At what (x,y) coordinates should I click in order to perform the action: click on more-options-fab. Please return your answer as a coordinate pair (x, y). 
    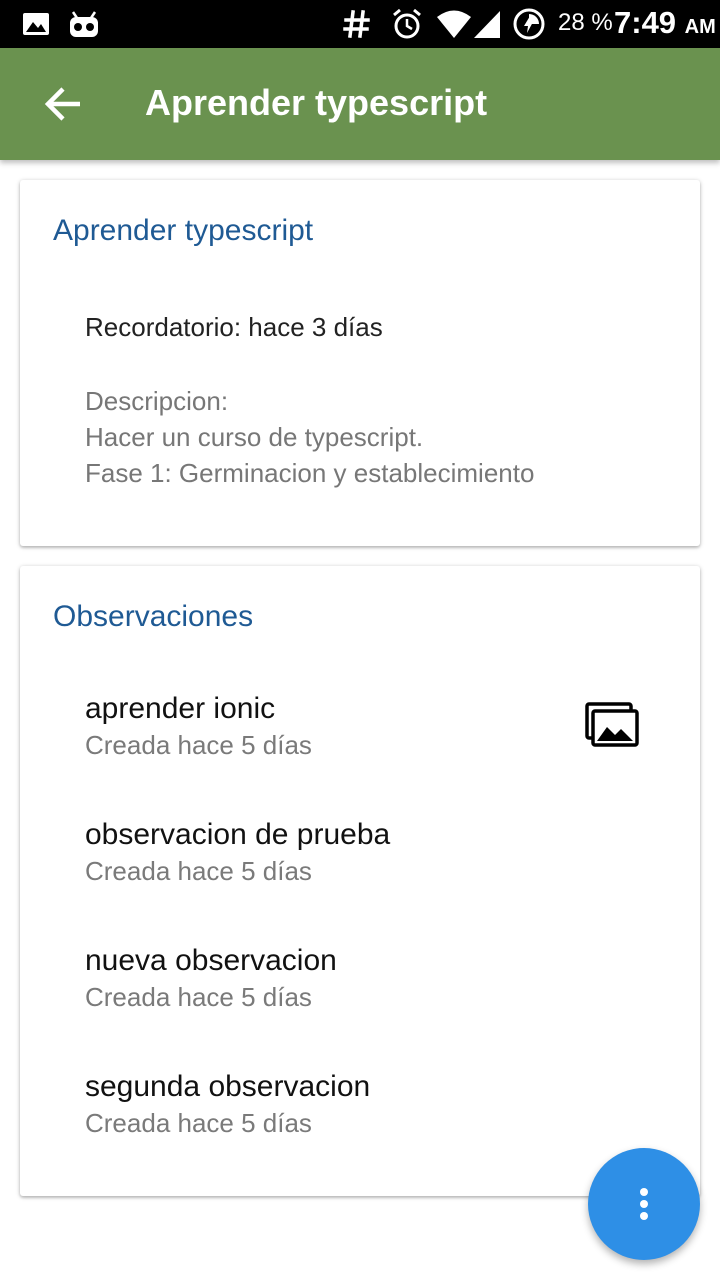
    Looking at the image, I should click on (644, 1204).